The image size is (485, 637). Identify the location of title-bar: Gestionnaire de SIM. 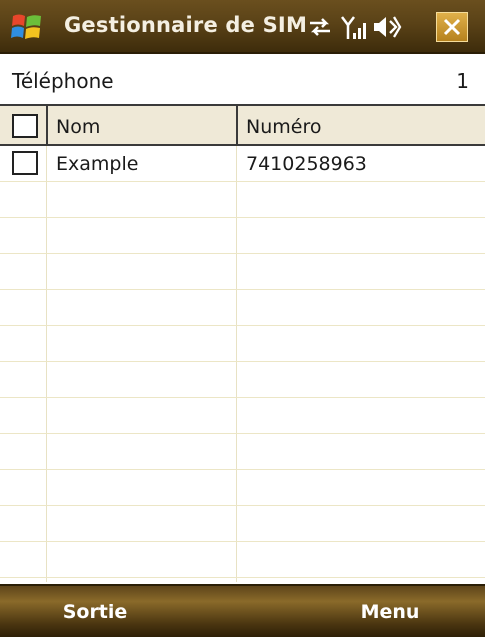
(242, 27).